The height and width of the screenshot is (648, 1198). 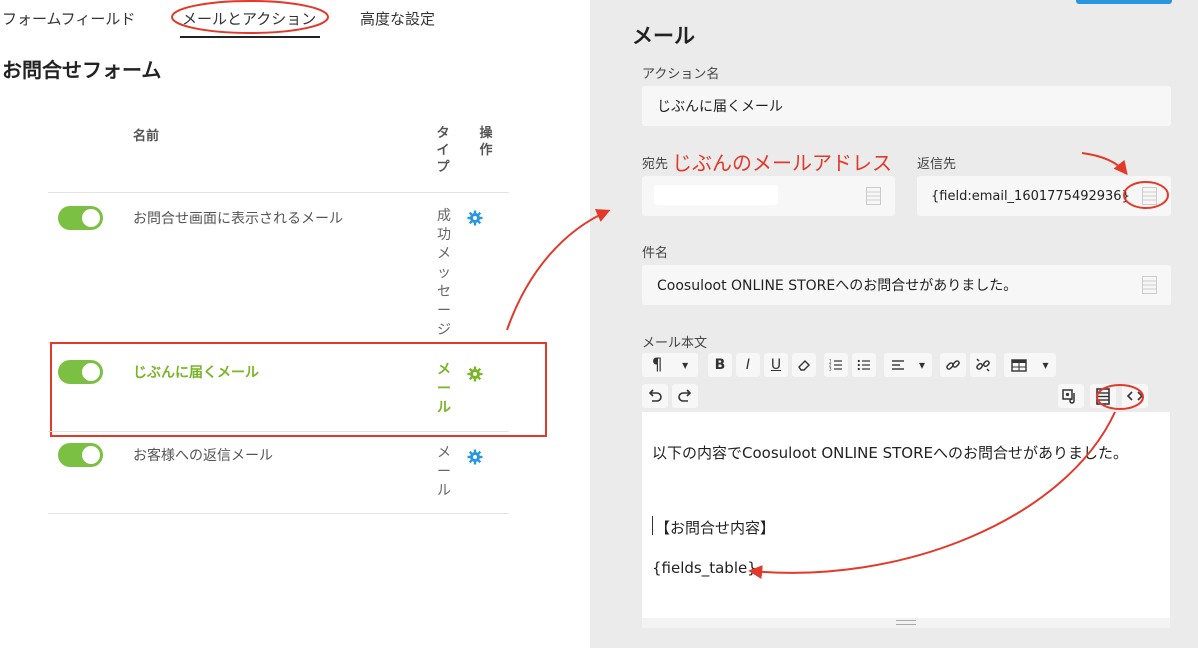 I want to click on bullet-list-button, so click(x=864, y=365).